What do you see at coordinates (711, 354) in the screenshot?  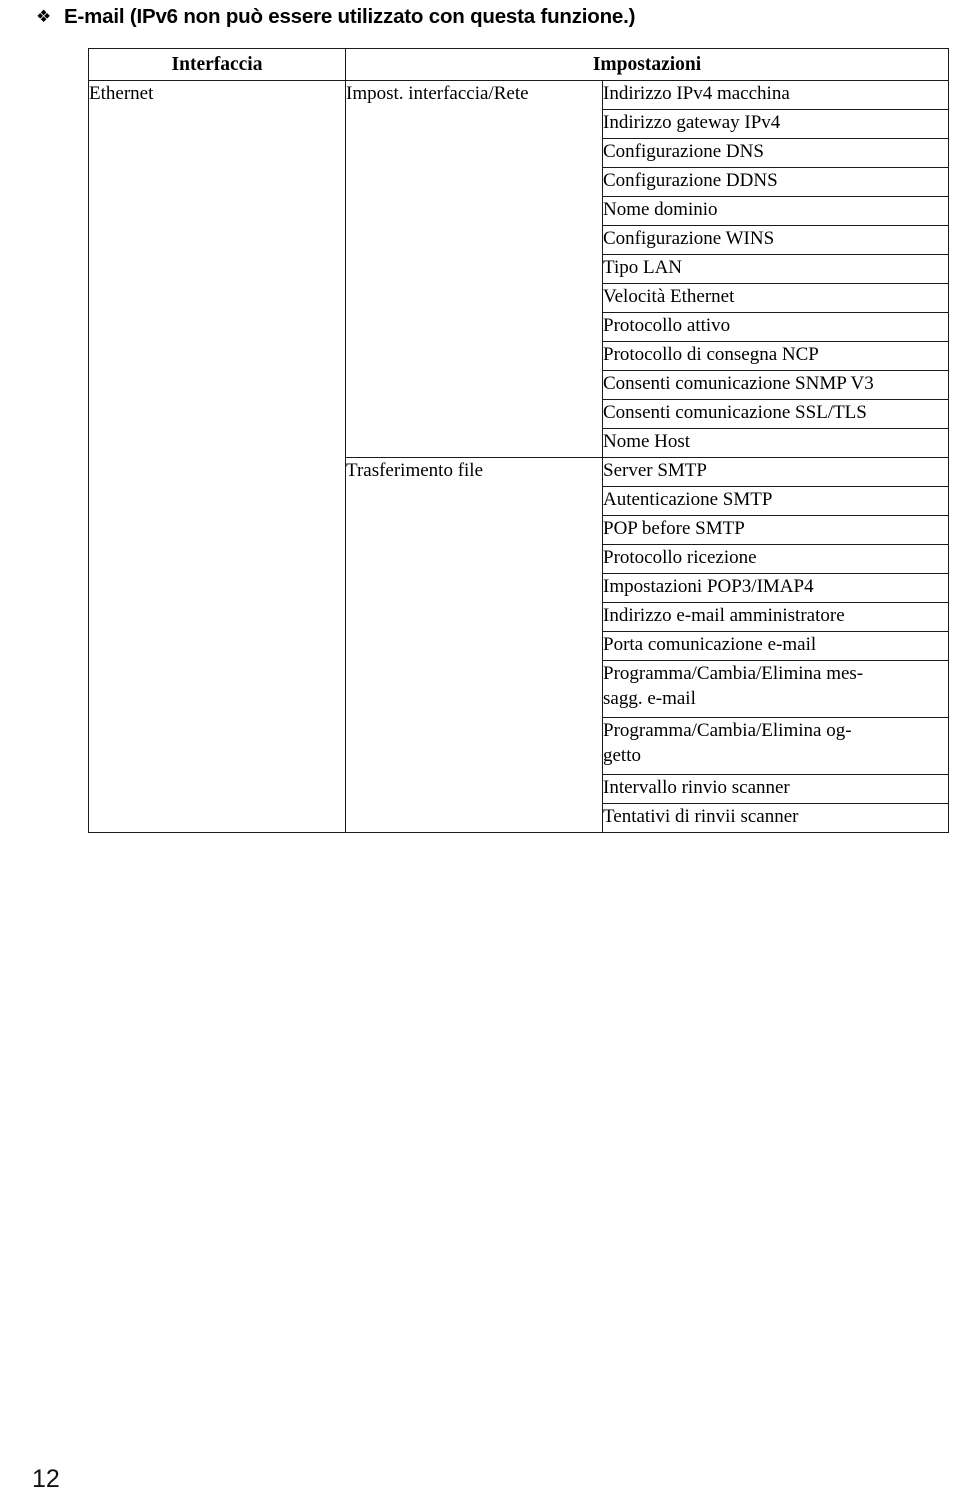 I see `setting-item-line: Protocollo di consegna NCP` at bounding box center [711, 354].